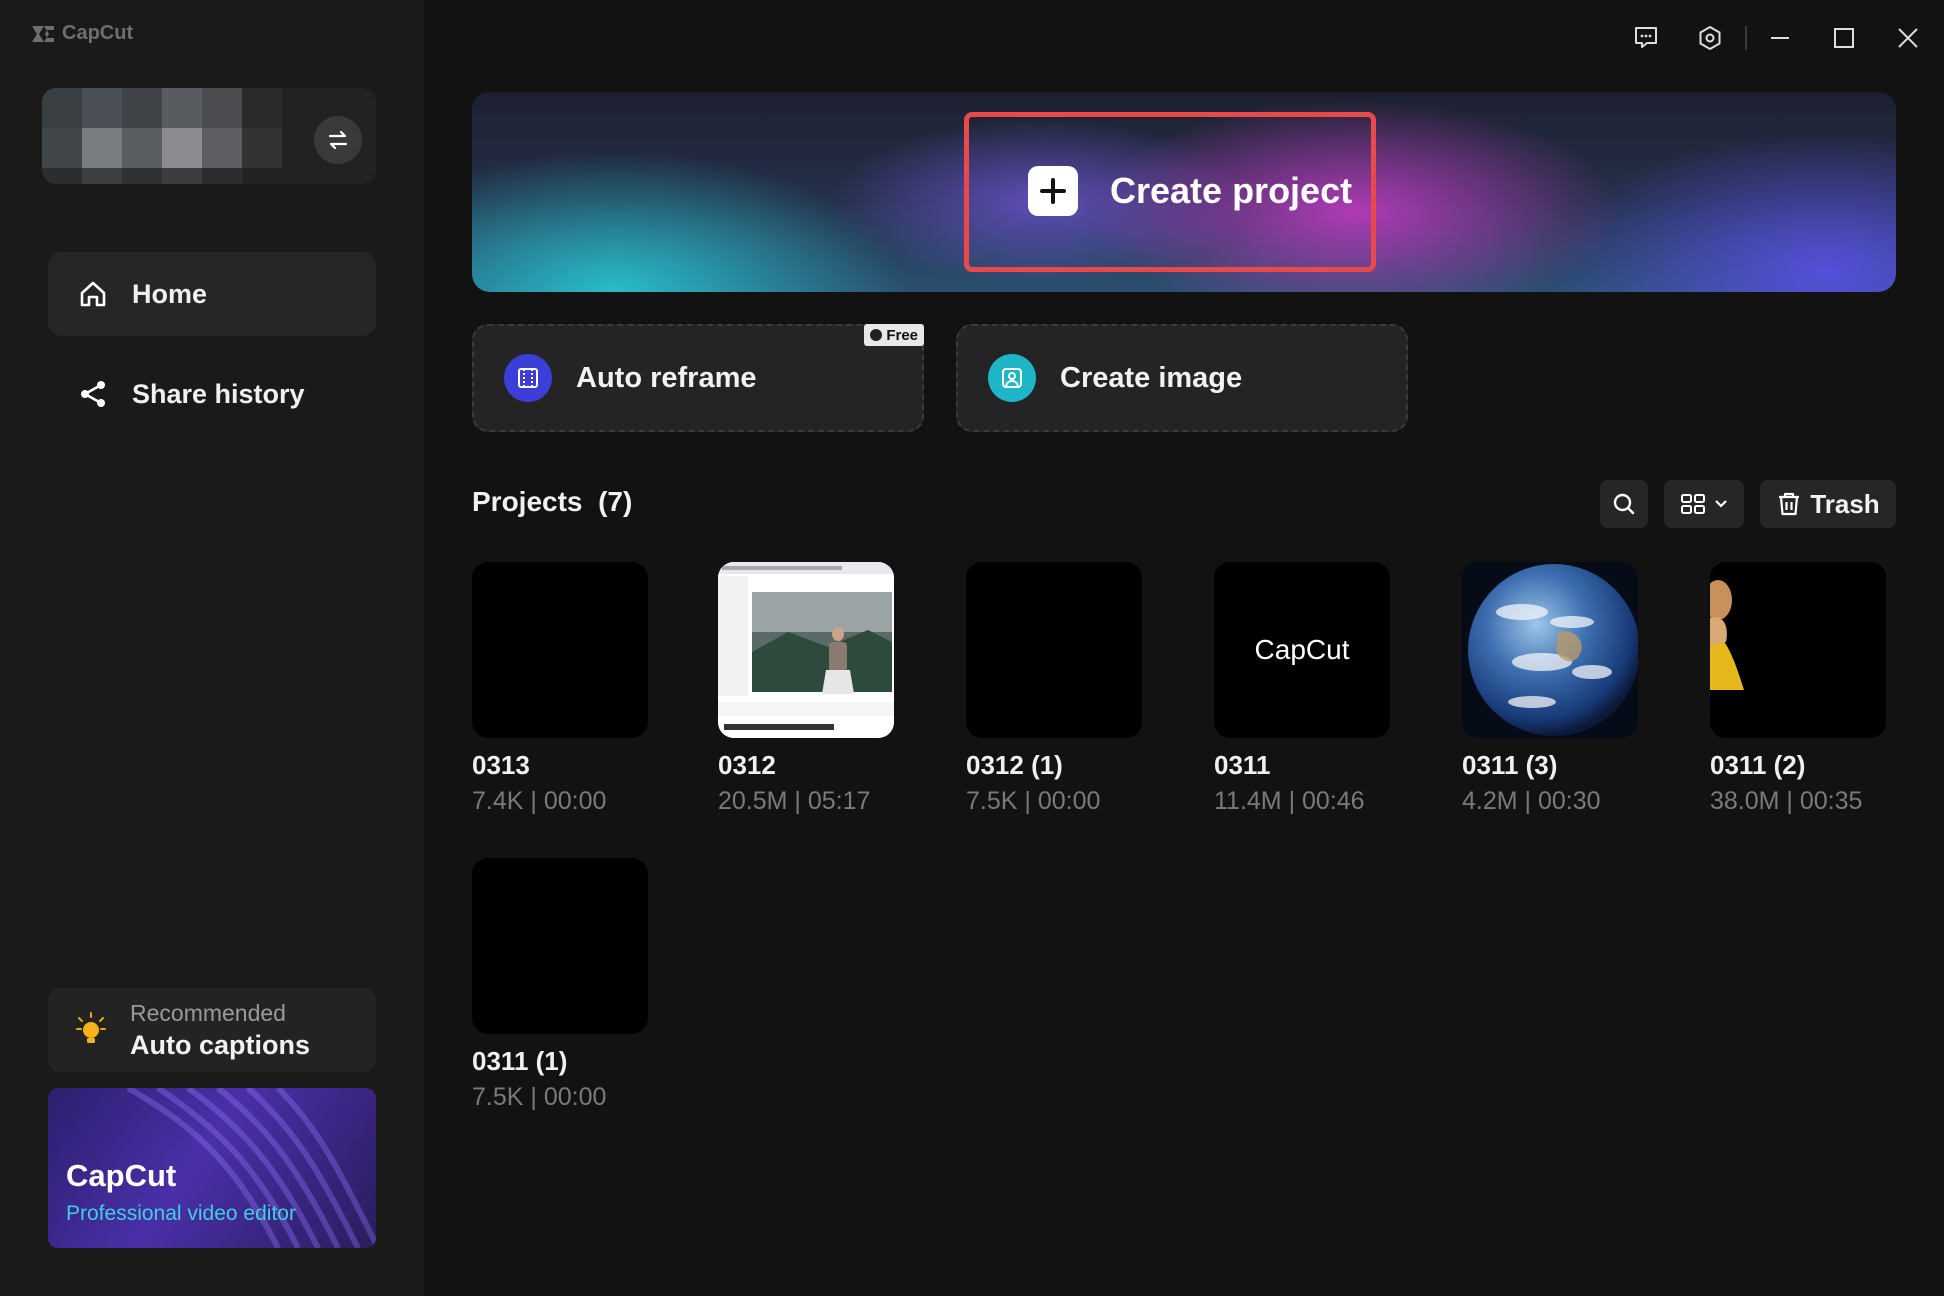 The width and height of the screenshot is (1944, 1296). Describe the element at coordinates (43, 33) in the screenshot. I see `capcut-logo-icon` at that location.